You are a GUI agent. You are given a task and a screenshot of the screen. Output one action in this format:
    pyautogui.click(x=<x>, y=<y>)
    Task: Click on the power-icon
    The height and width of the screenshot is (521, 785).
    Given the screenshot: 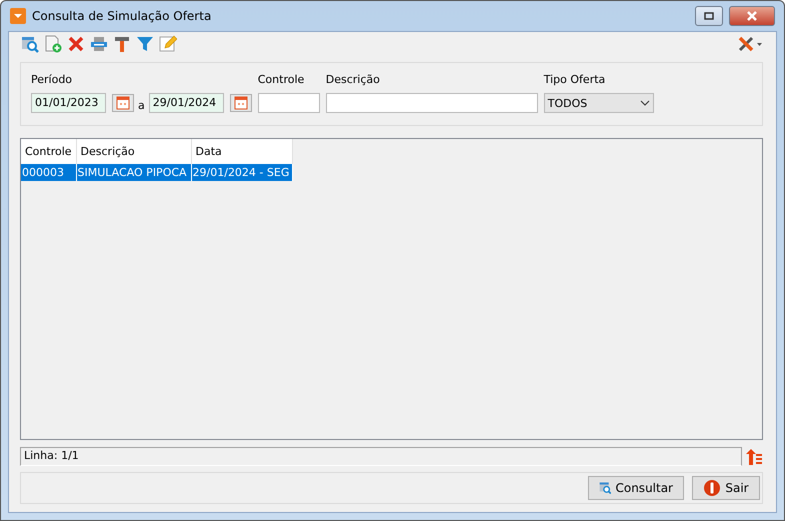 What is the action you would take?
    pyautogui.click(x=712, y=488)
    